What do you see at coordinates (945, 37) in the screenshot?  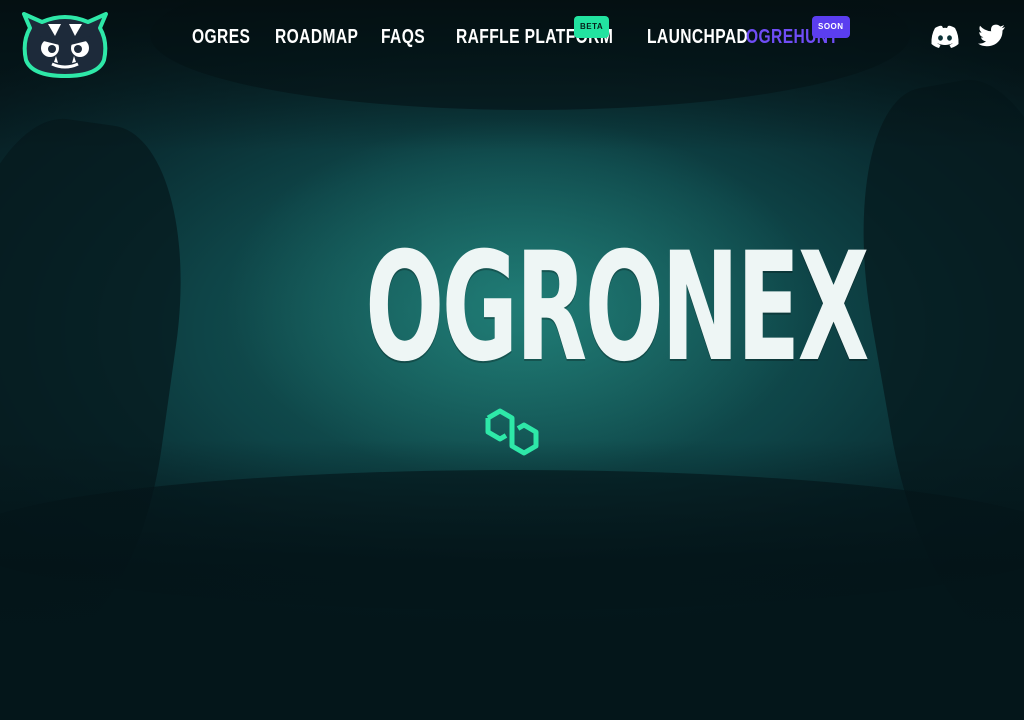 I see `discord-icon` at bounding box center [945, 37].